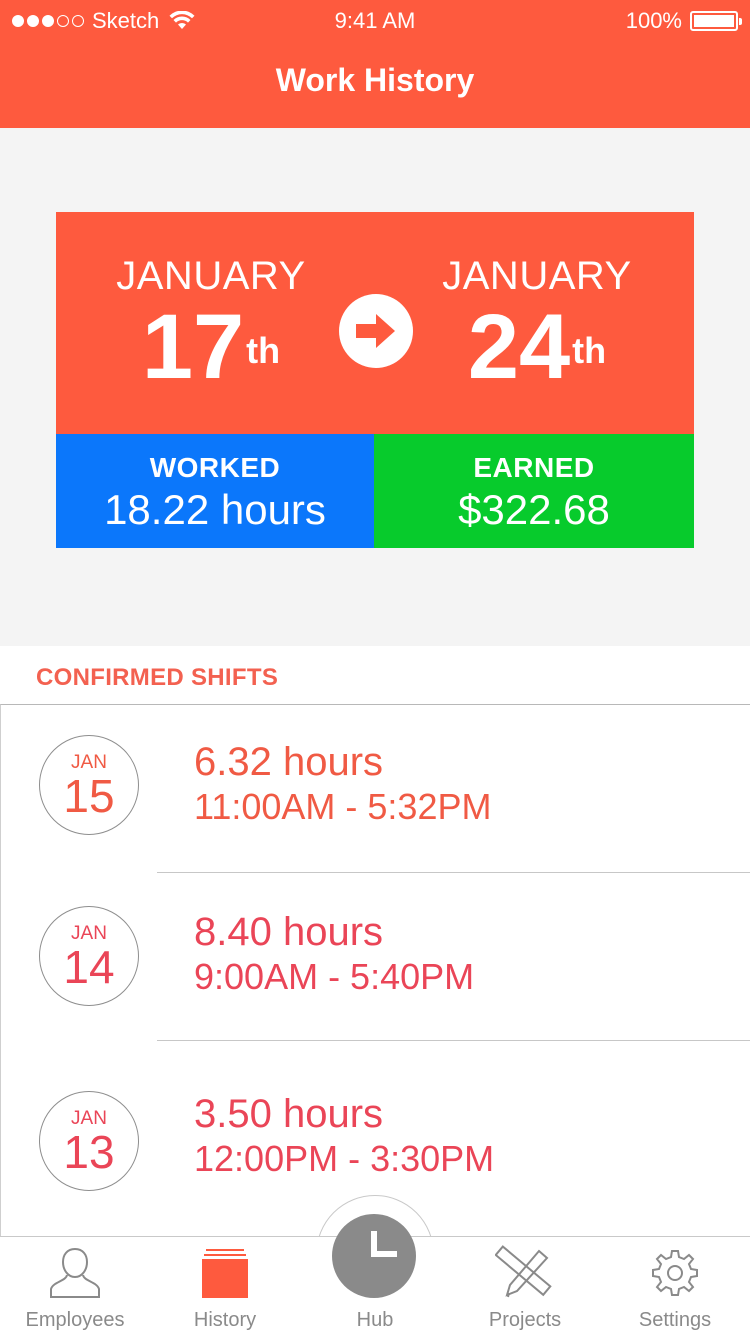 Image resolution: width=750 pixels, height=1334 pixels. I want to click on shift-time-range: 11:00AM - 5:32PM, so click(343, 806).